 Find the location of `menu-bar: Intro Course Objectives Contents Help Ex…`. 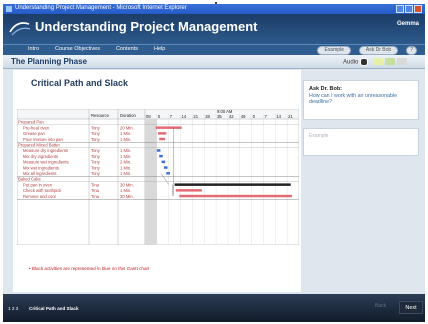

menu-bar: Intro Course Objectives Contents Help Ex… is located at coordinates (214, 49).